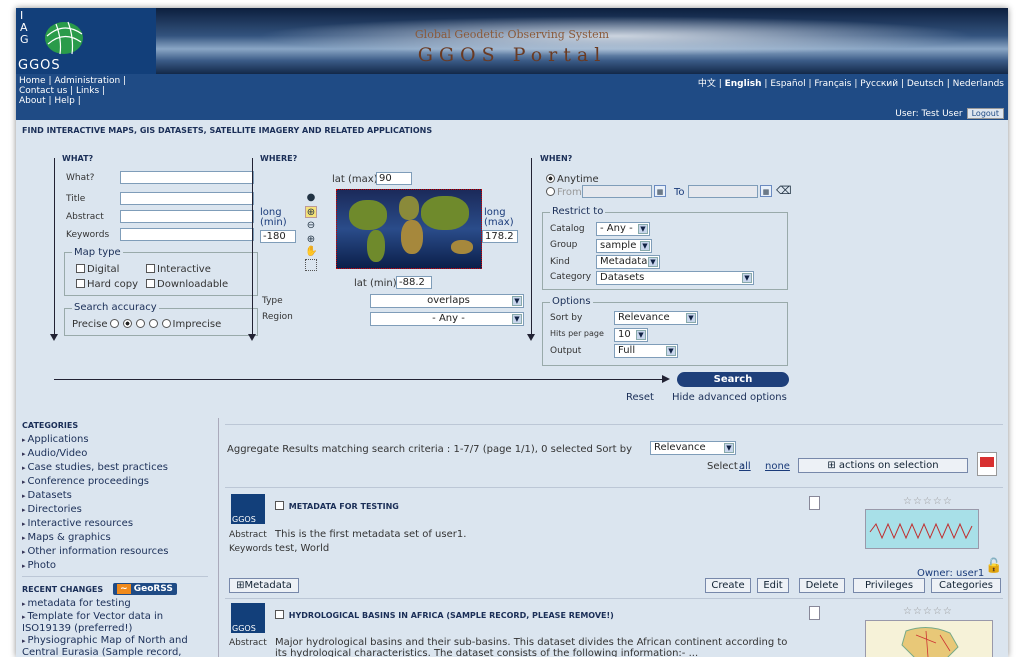 The height and width of the screenshot is (657, 1020). I want to click on reset-link: Reset, so click(640, 397).